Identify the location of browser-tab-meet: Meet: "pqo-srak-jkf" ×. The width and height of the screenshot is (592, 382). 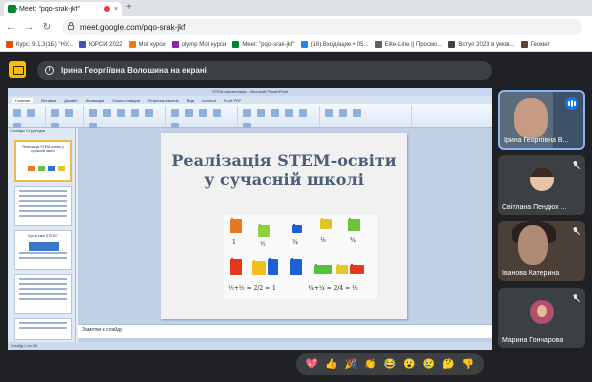
(63, 9).